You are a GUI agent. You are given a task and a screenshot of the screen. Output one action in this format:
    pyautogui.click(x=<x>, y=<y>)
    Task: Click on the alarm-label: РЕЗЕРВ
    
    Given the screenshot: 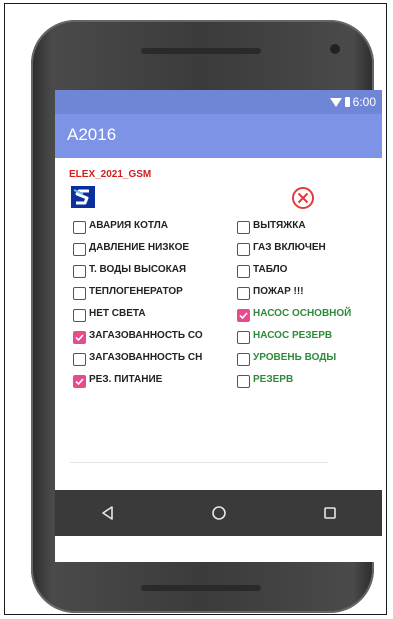 What is the action you would take?
    pyautogui.click(x=273, y=379)
    